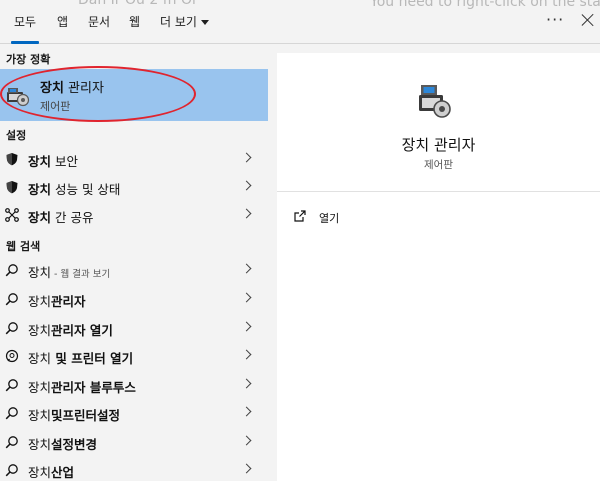 The height and width of the screenshot is (481, 600). What do you see at coordinates (23, 246) in the screenshot?
I see `web-search-header: 웹 검색` at bounding box center [23, 246].